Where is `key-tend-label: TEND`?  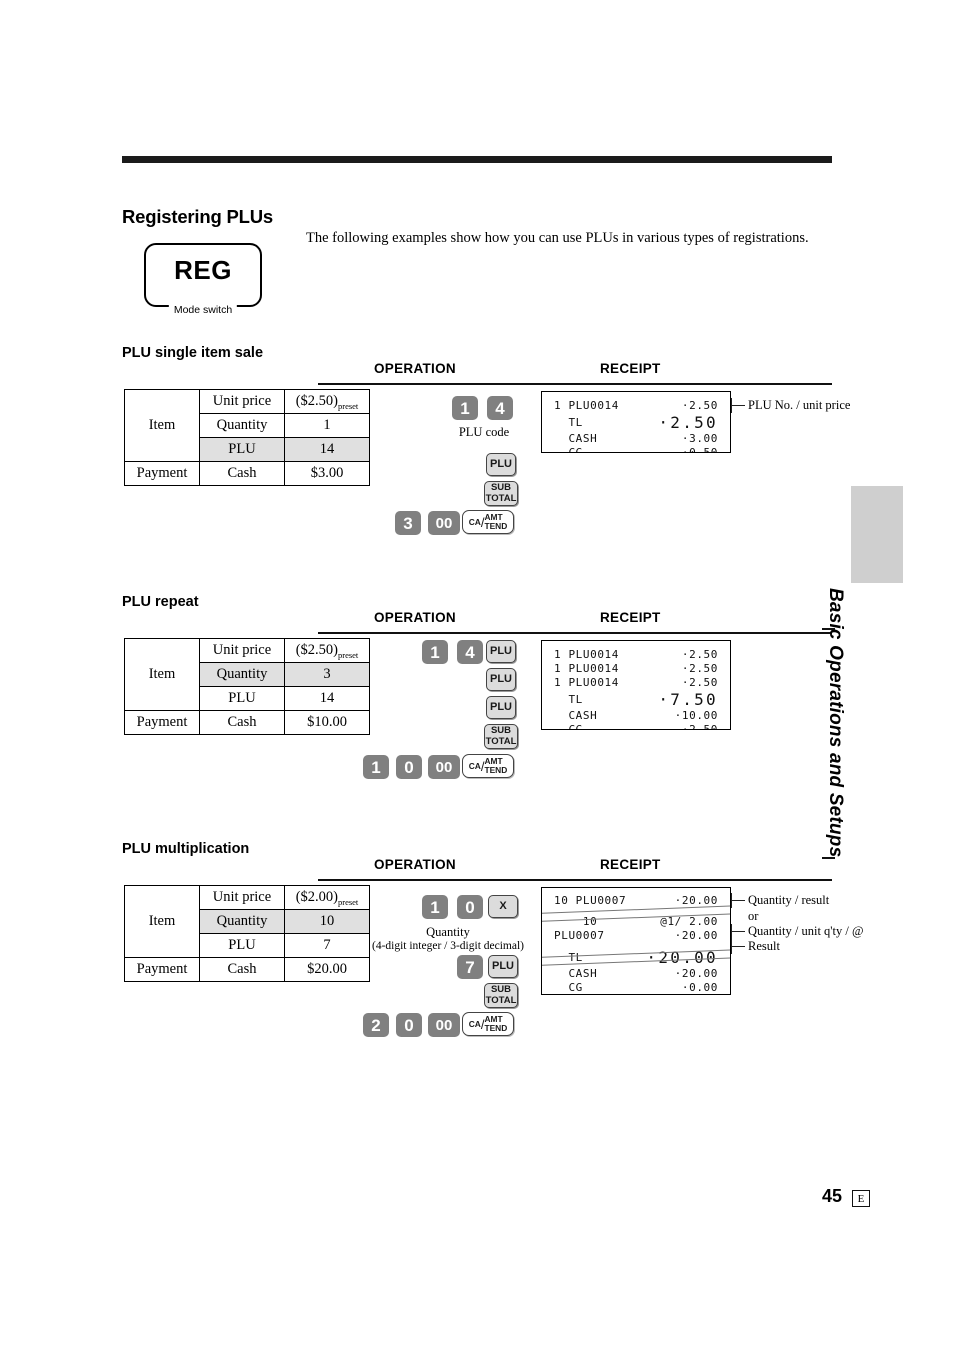
key-tend-label: TEND is located at coordinates (496, 526).